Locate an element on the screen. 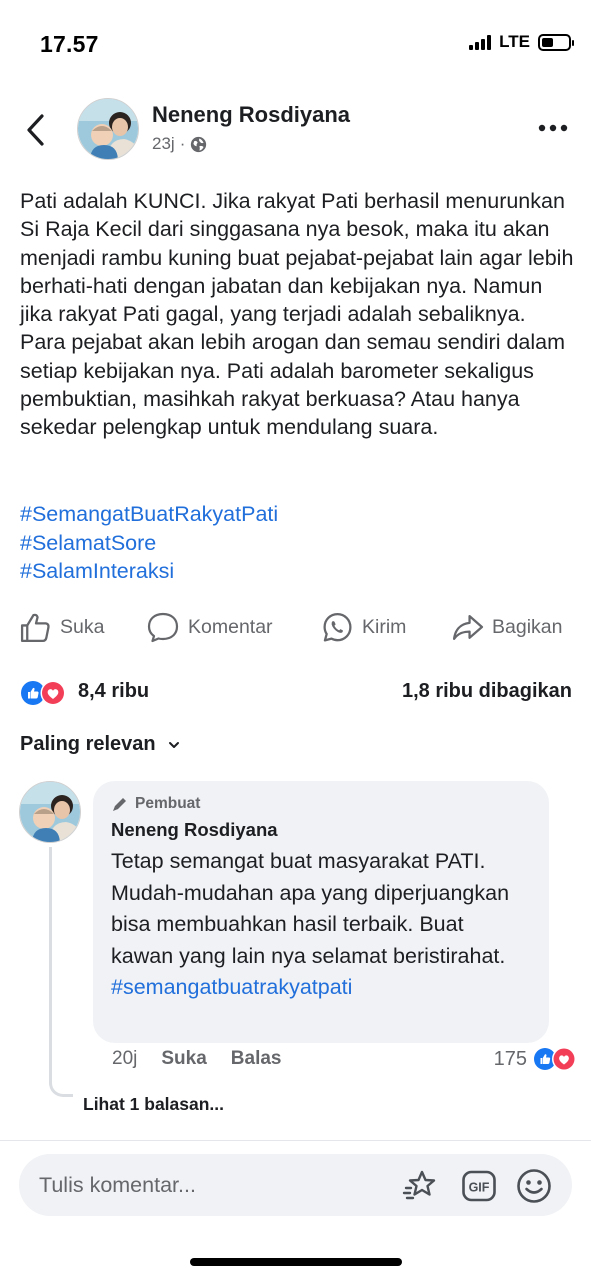 The image size is (591, 1280). reply-thread-line is located at coordinates (61, 972).